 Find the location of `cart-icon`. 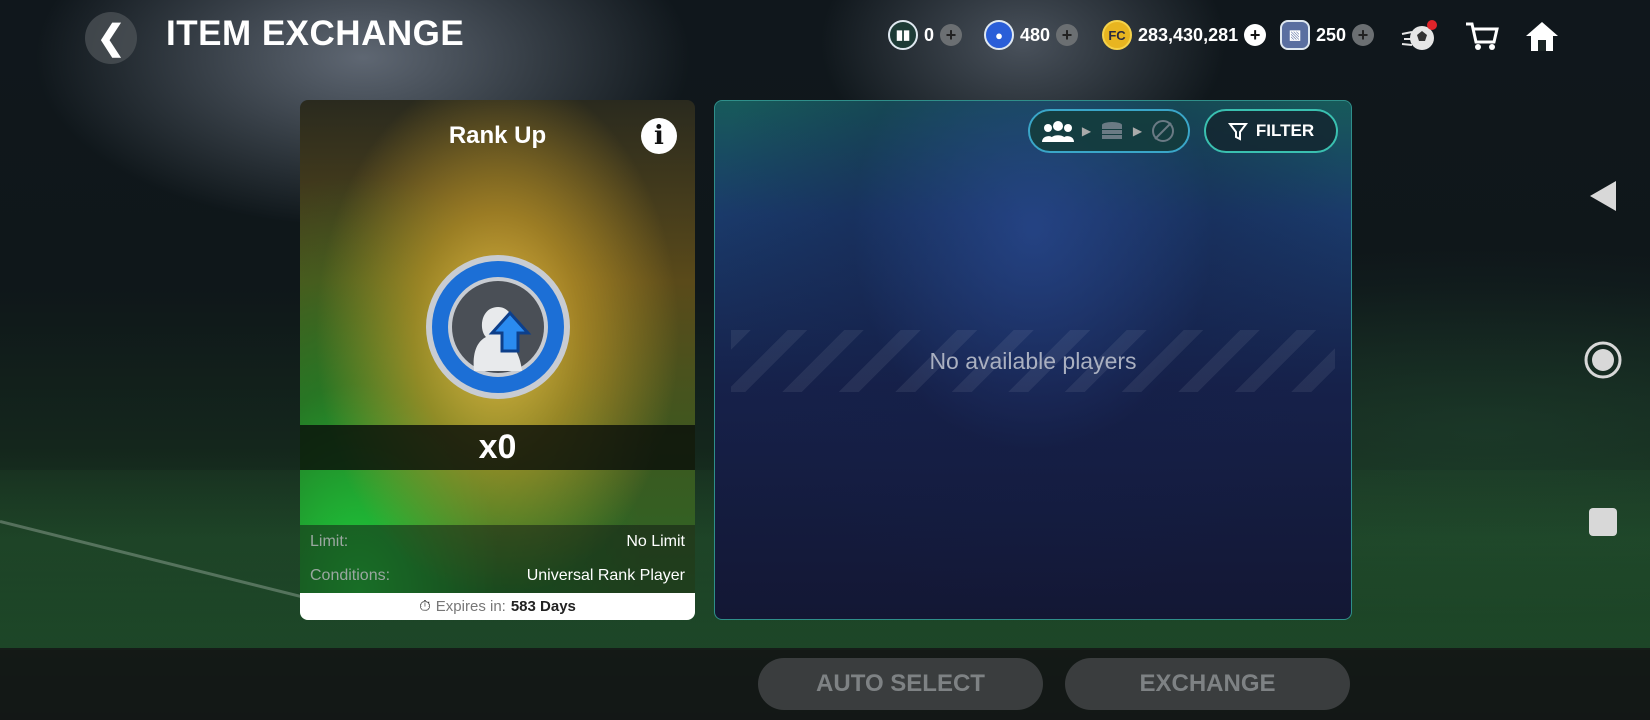

cart-icon is located at coordinates (1482, 36).